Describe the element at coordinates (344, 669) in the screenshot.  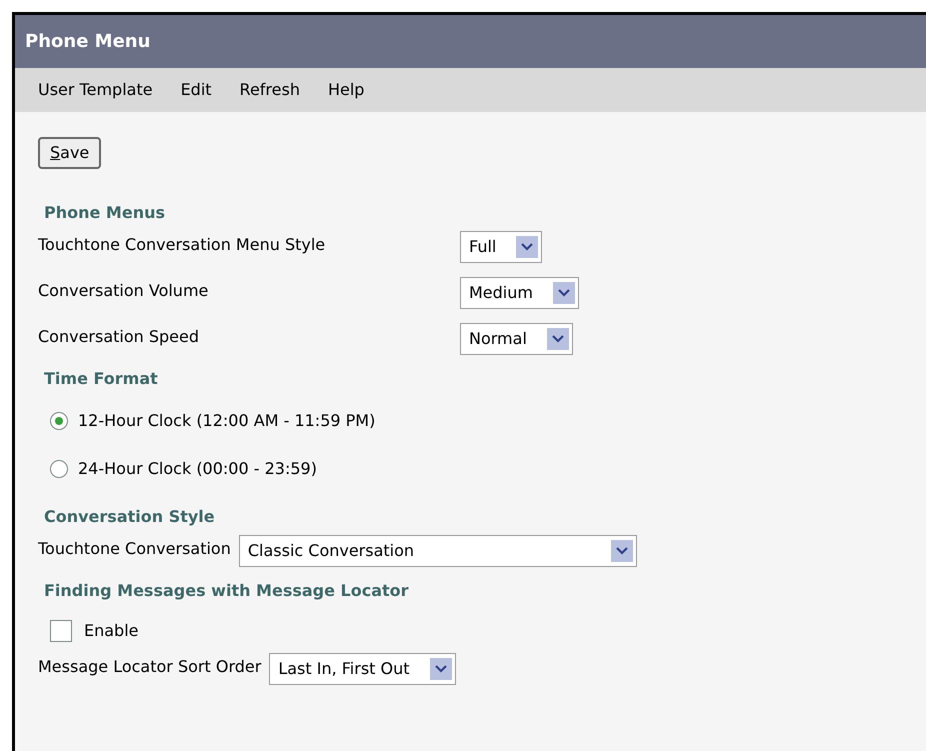
I see `dropdown-value: Last In, First Out` at that location.